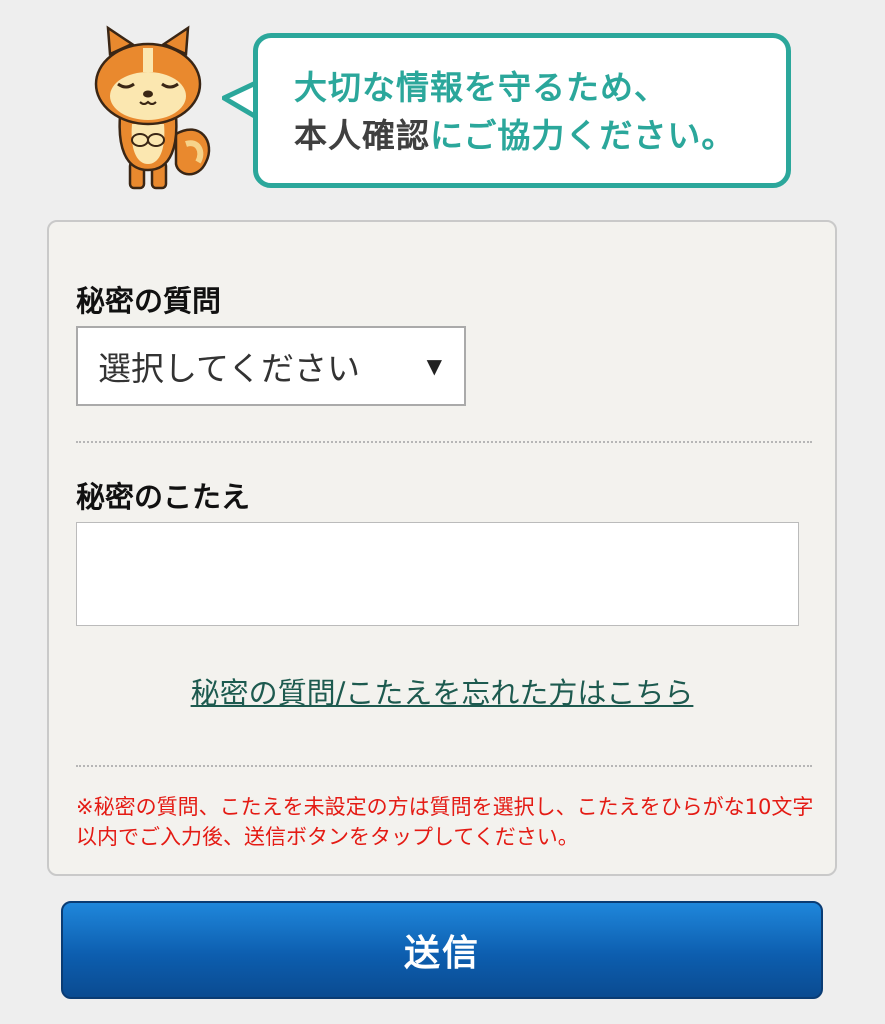 The height and width of the screenshot is (1024, 885). What do you see at coordinates (152, 107) in the screenshot?
I see `squirrel-mascot-icon` at bounding box center [152, 107].